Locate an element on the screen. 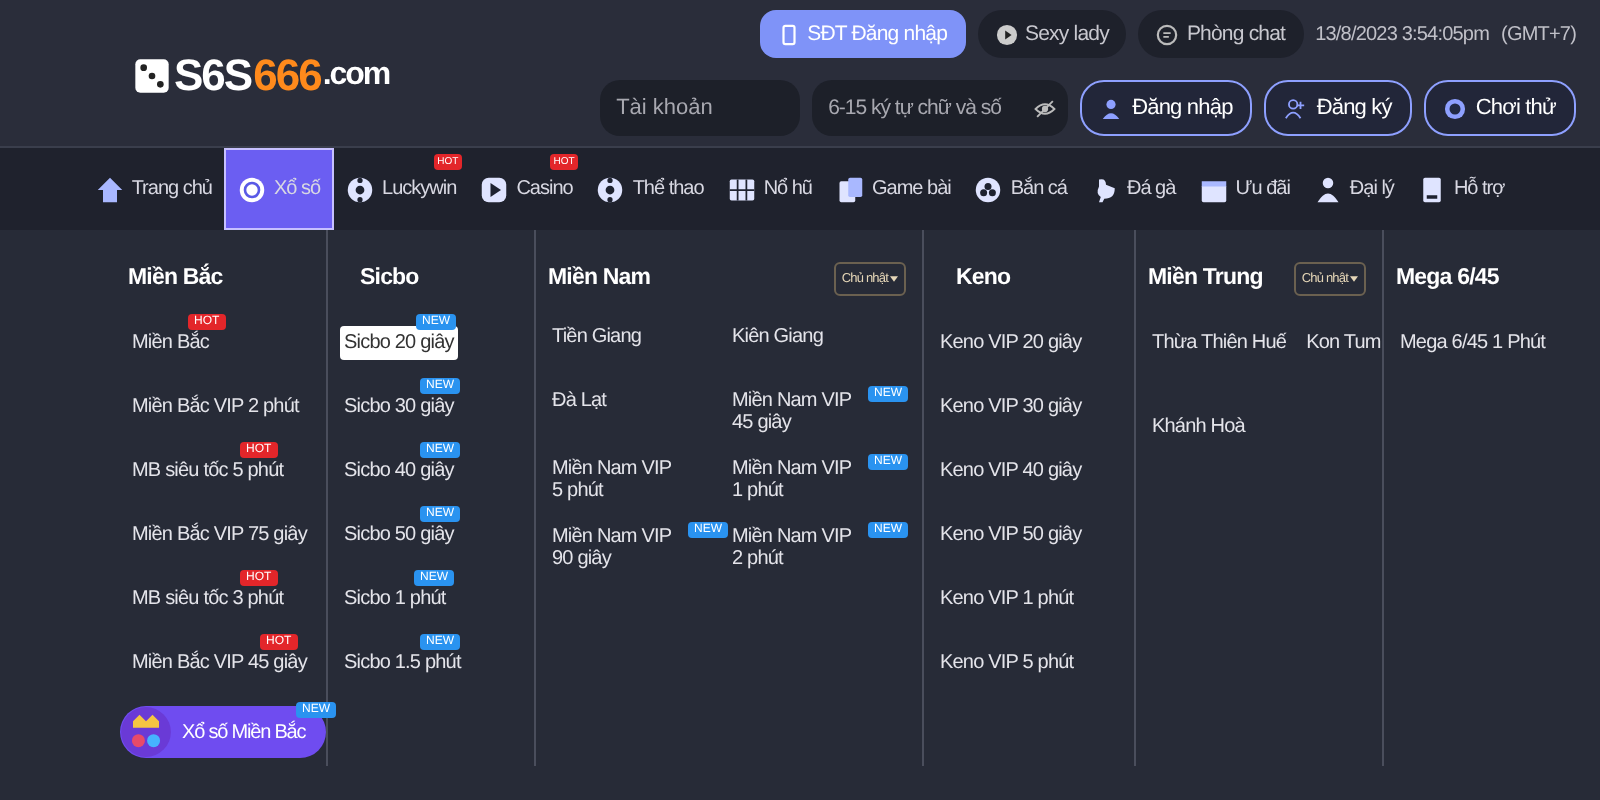 This screenshot has width=1600, height=800. game-link: Keno VIP 1 phút is located at coordinates (1007, 599).